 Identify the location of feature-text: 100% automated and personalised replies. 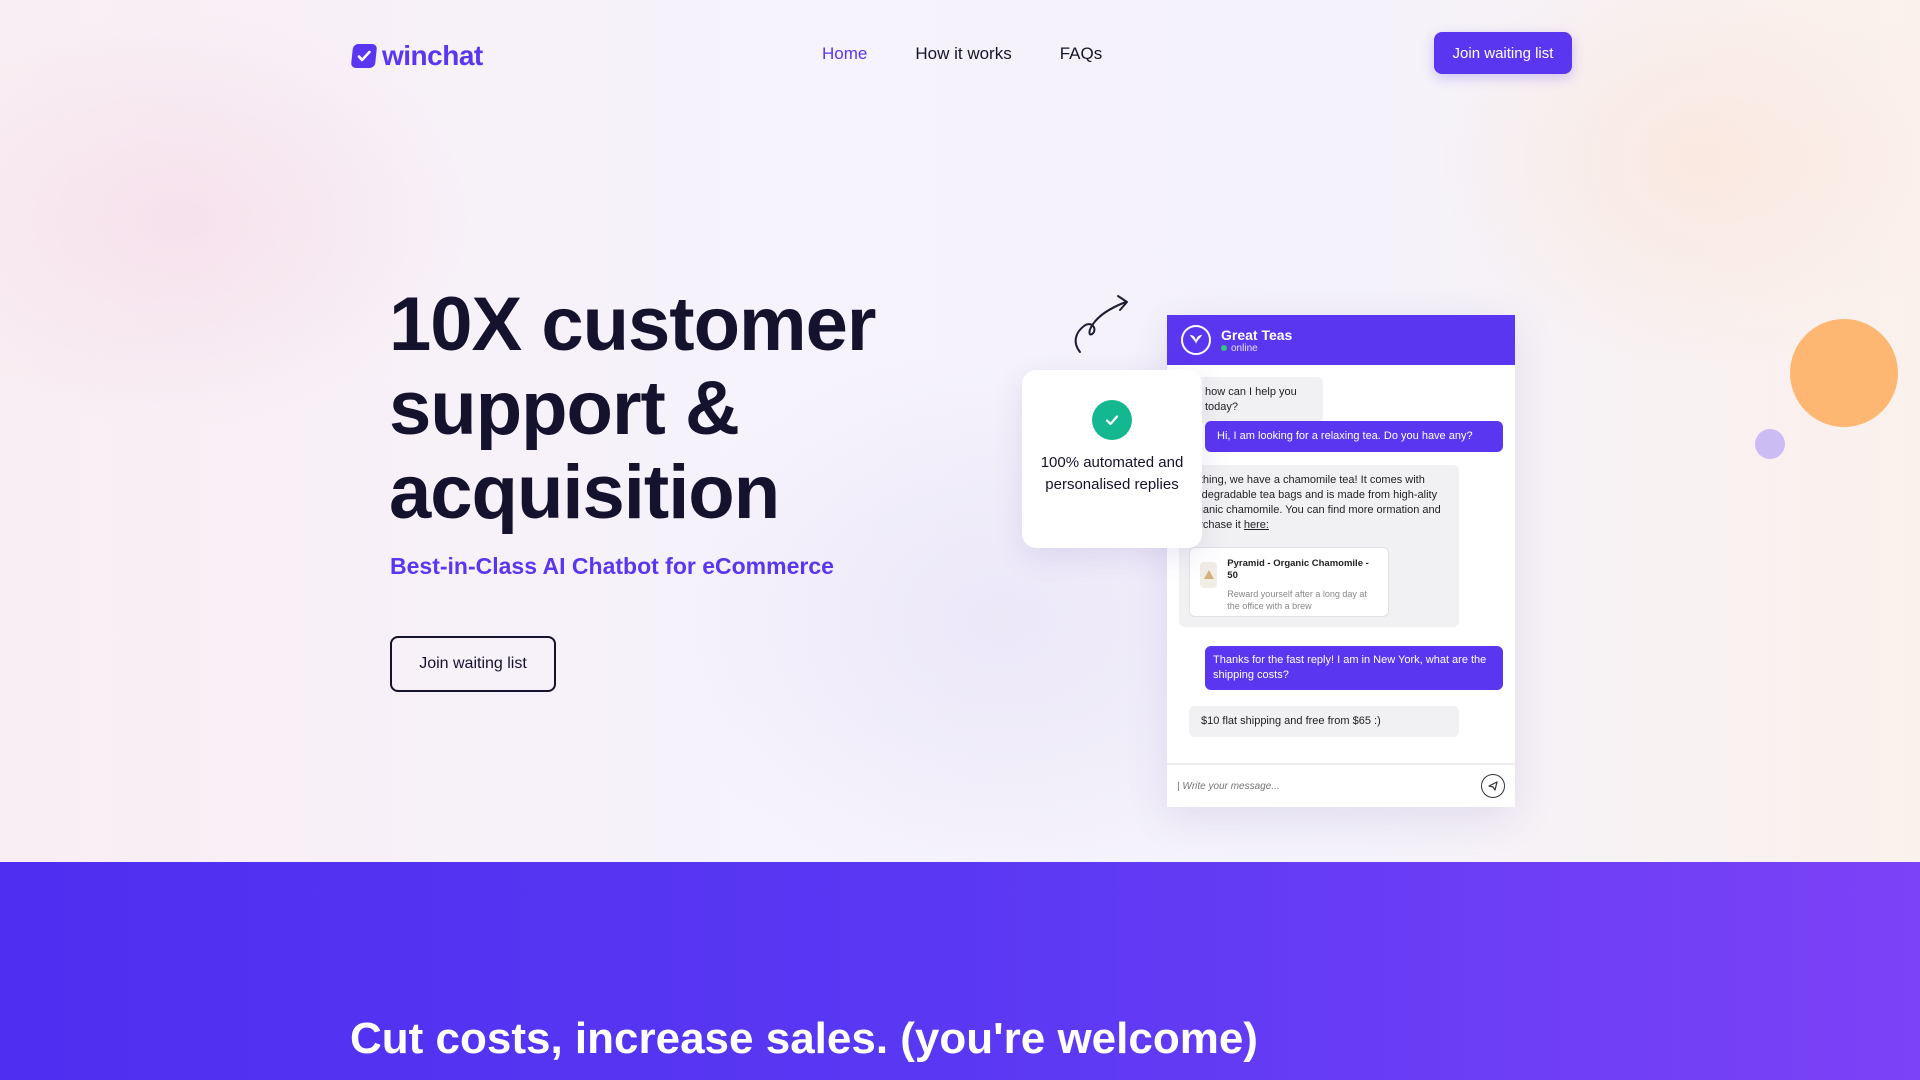
(1112, 473).